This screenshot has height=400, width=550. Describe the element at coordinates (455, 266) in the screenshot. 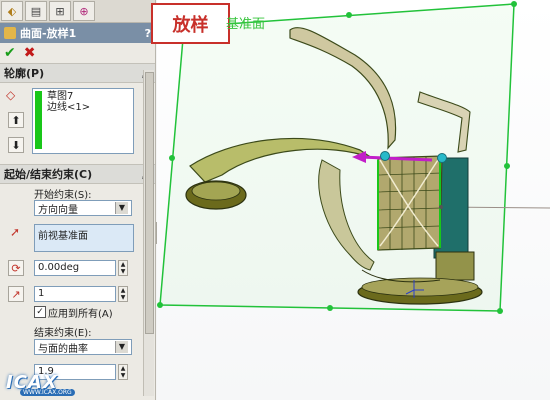

I see `base-collar` at that location.